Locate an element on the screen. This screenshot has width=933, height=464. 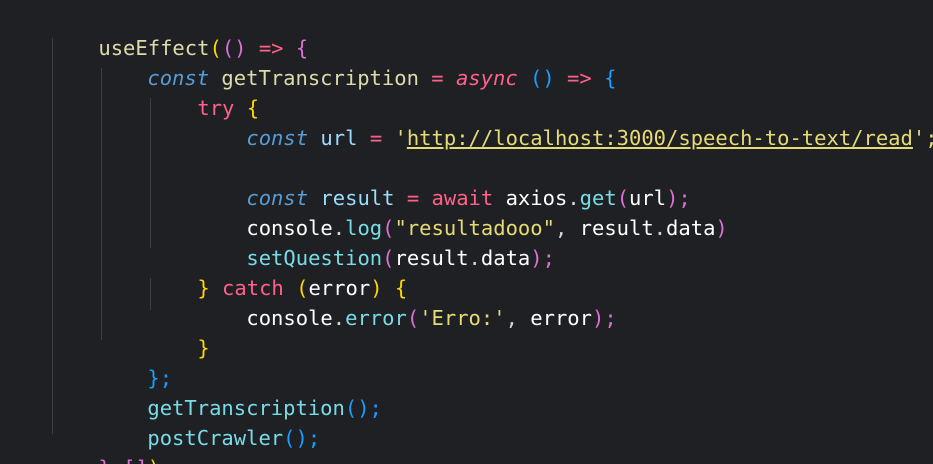
code-token: () is located at coordinates (542, 78).